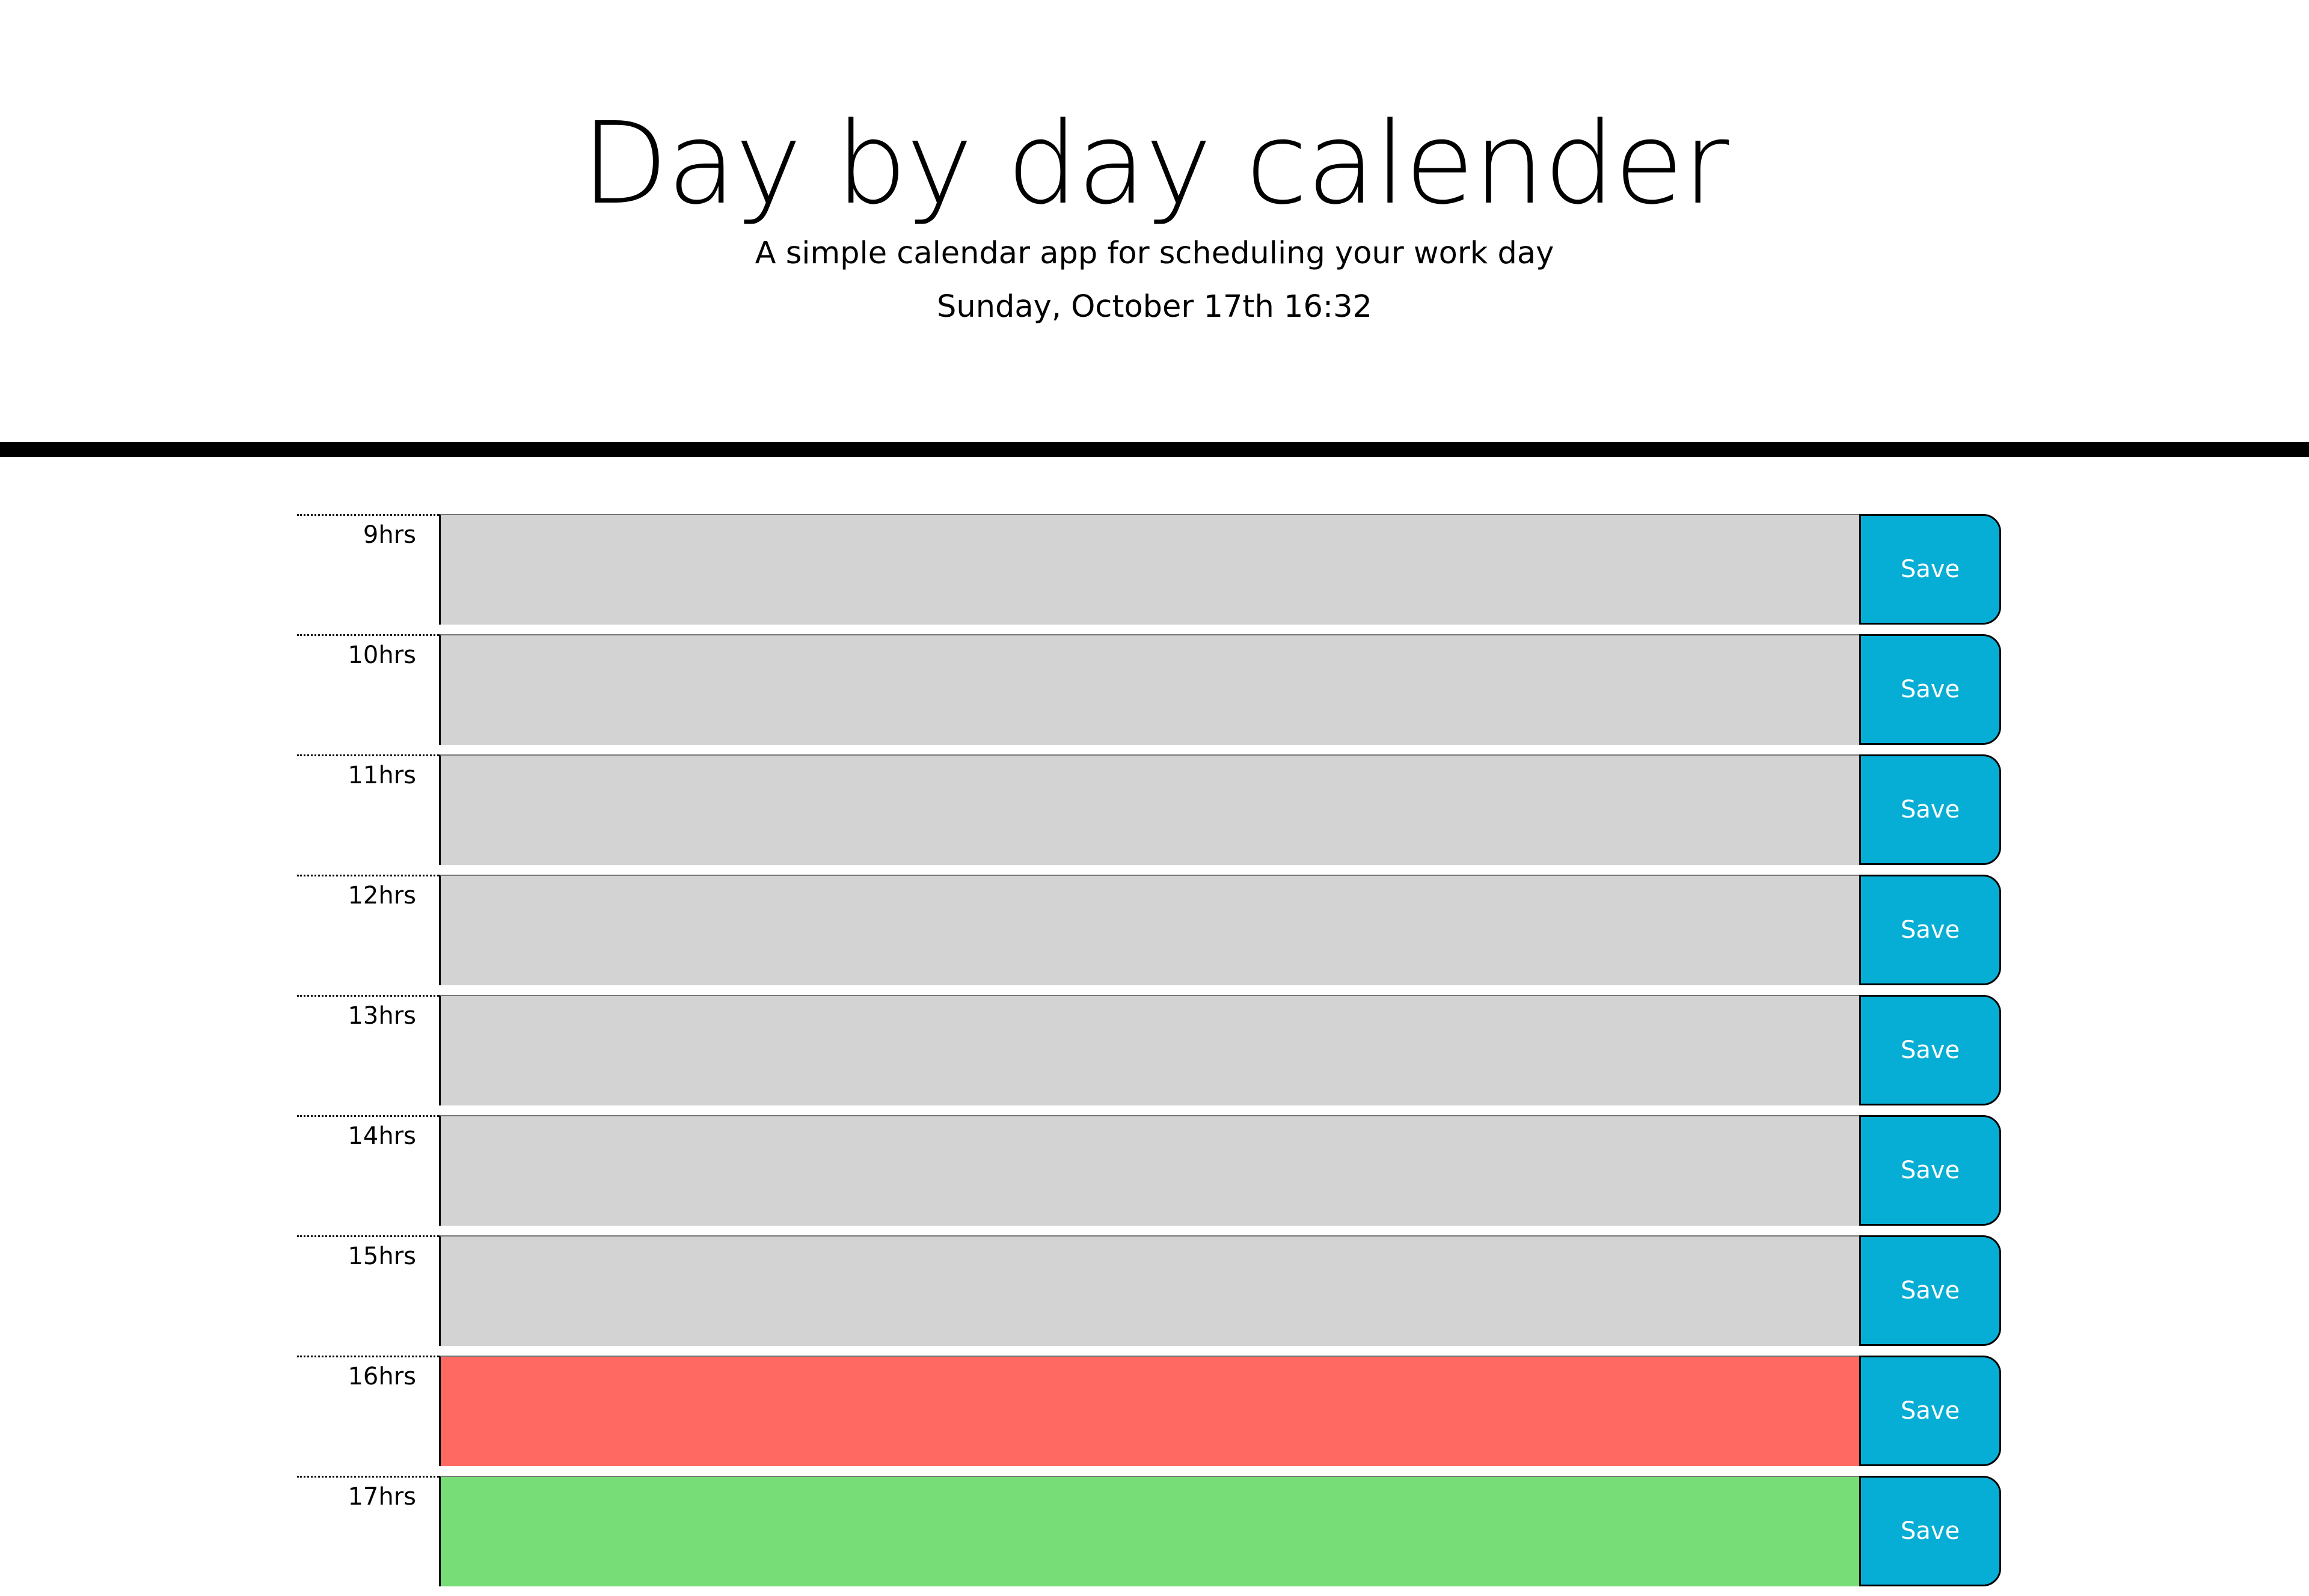 The height and width of the screenshot is (1596, 2309). I want to click on hour-label: 14hrs, so click(368, 1170).